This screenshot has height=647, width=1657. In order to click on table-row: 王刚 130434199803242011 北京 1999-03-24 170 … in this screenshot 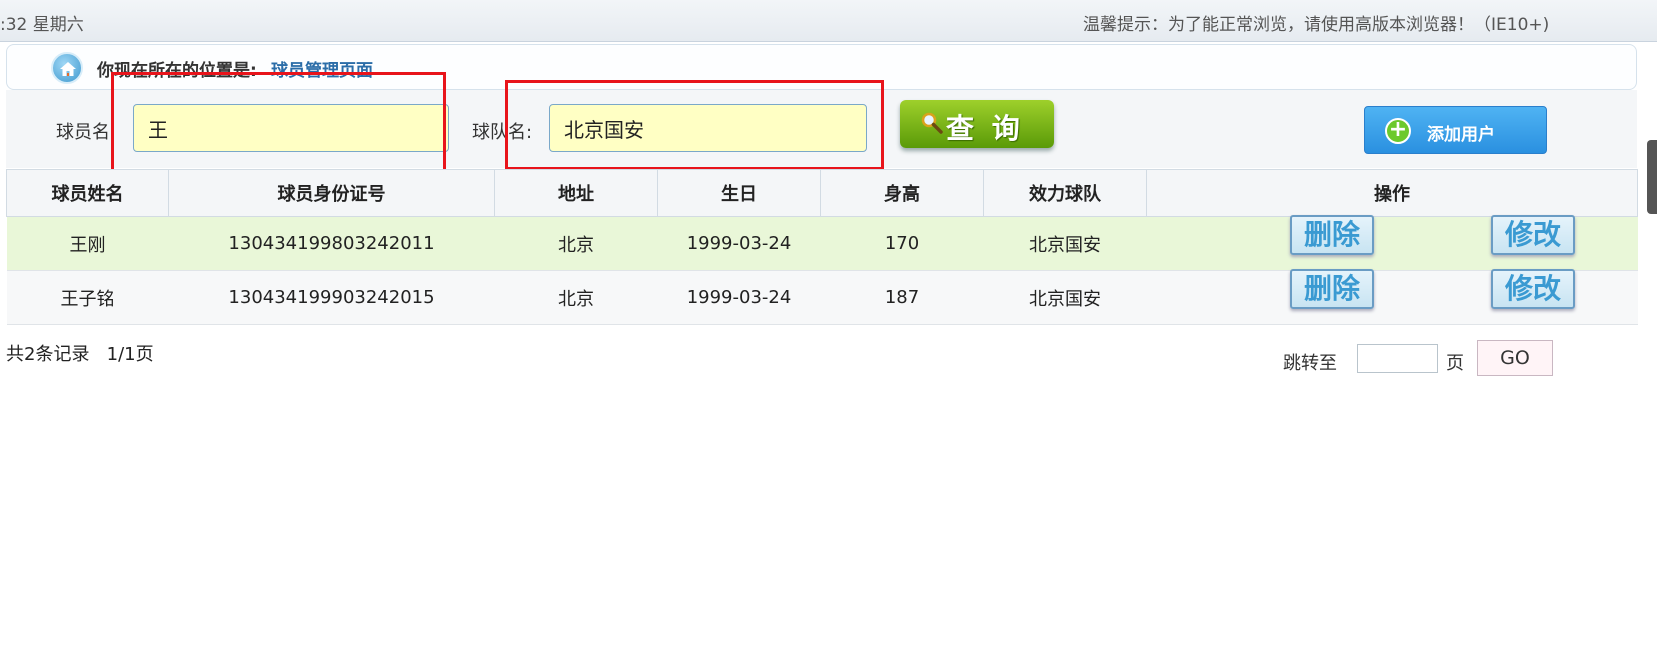, I will do `click(822, 243)`.